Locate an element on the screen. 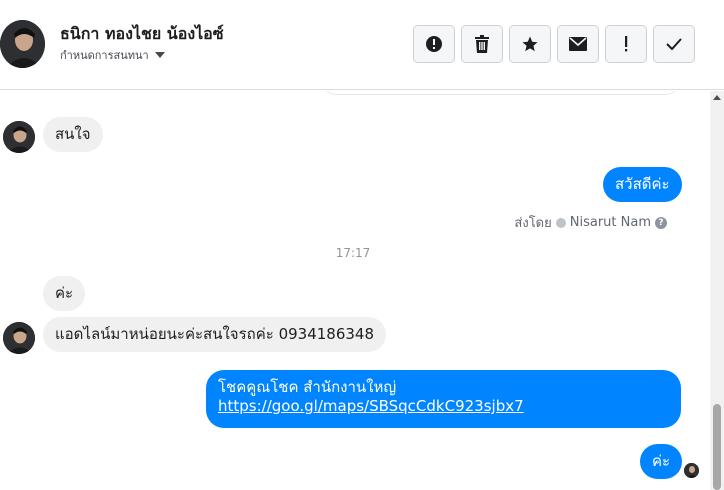  trash-icon is located at coordinates (482, 44).